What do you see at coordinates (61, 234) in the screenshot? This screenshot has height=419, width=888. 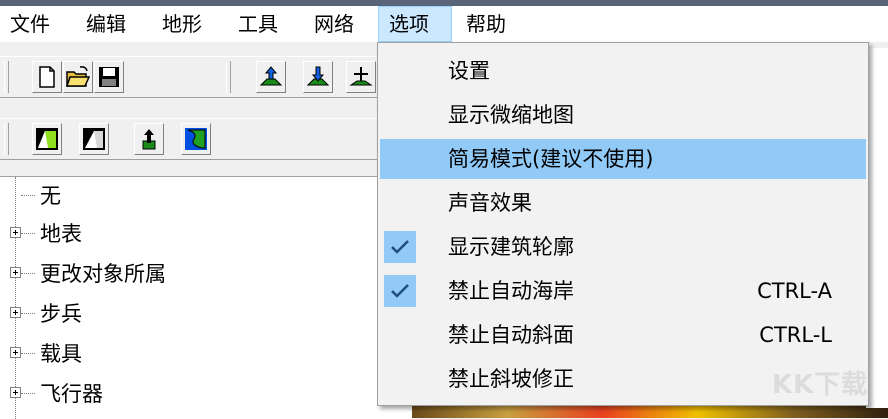 I see `tree-item-label: 地表` at bounding box center [61, 234].